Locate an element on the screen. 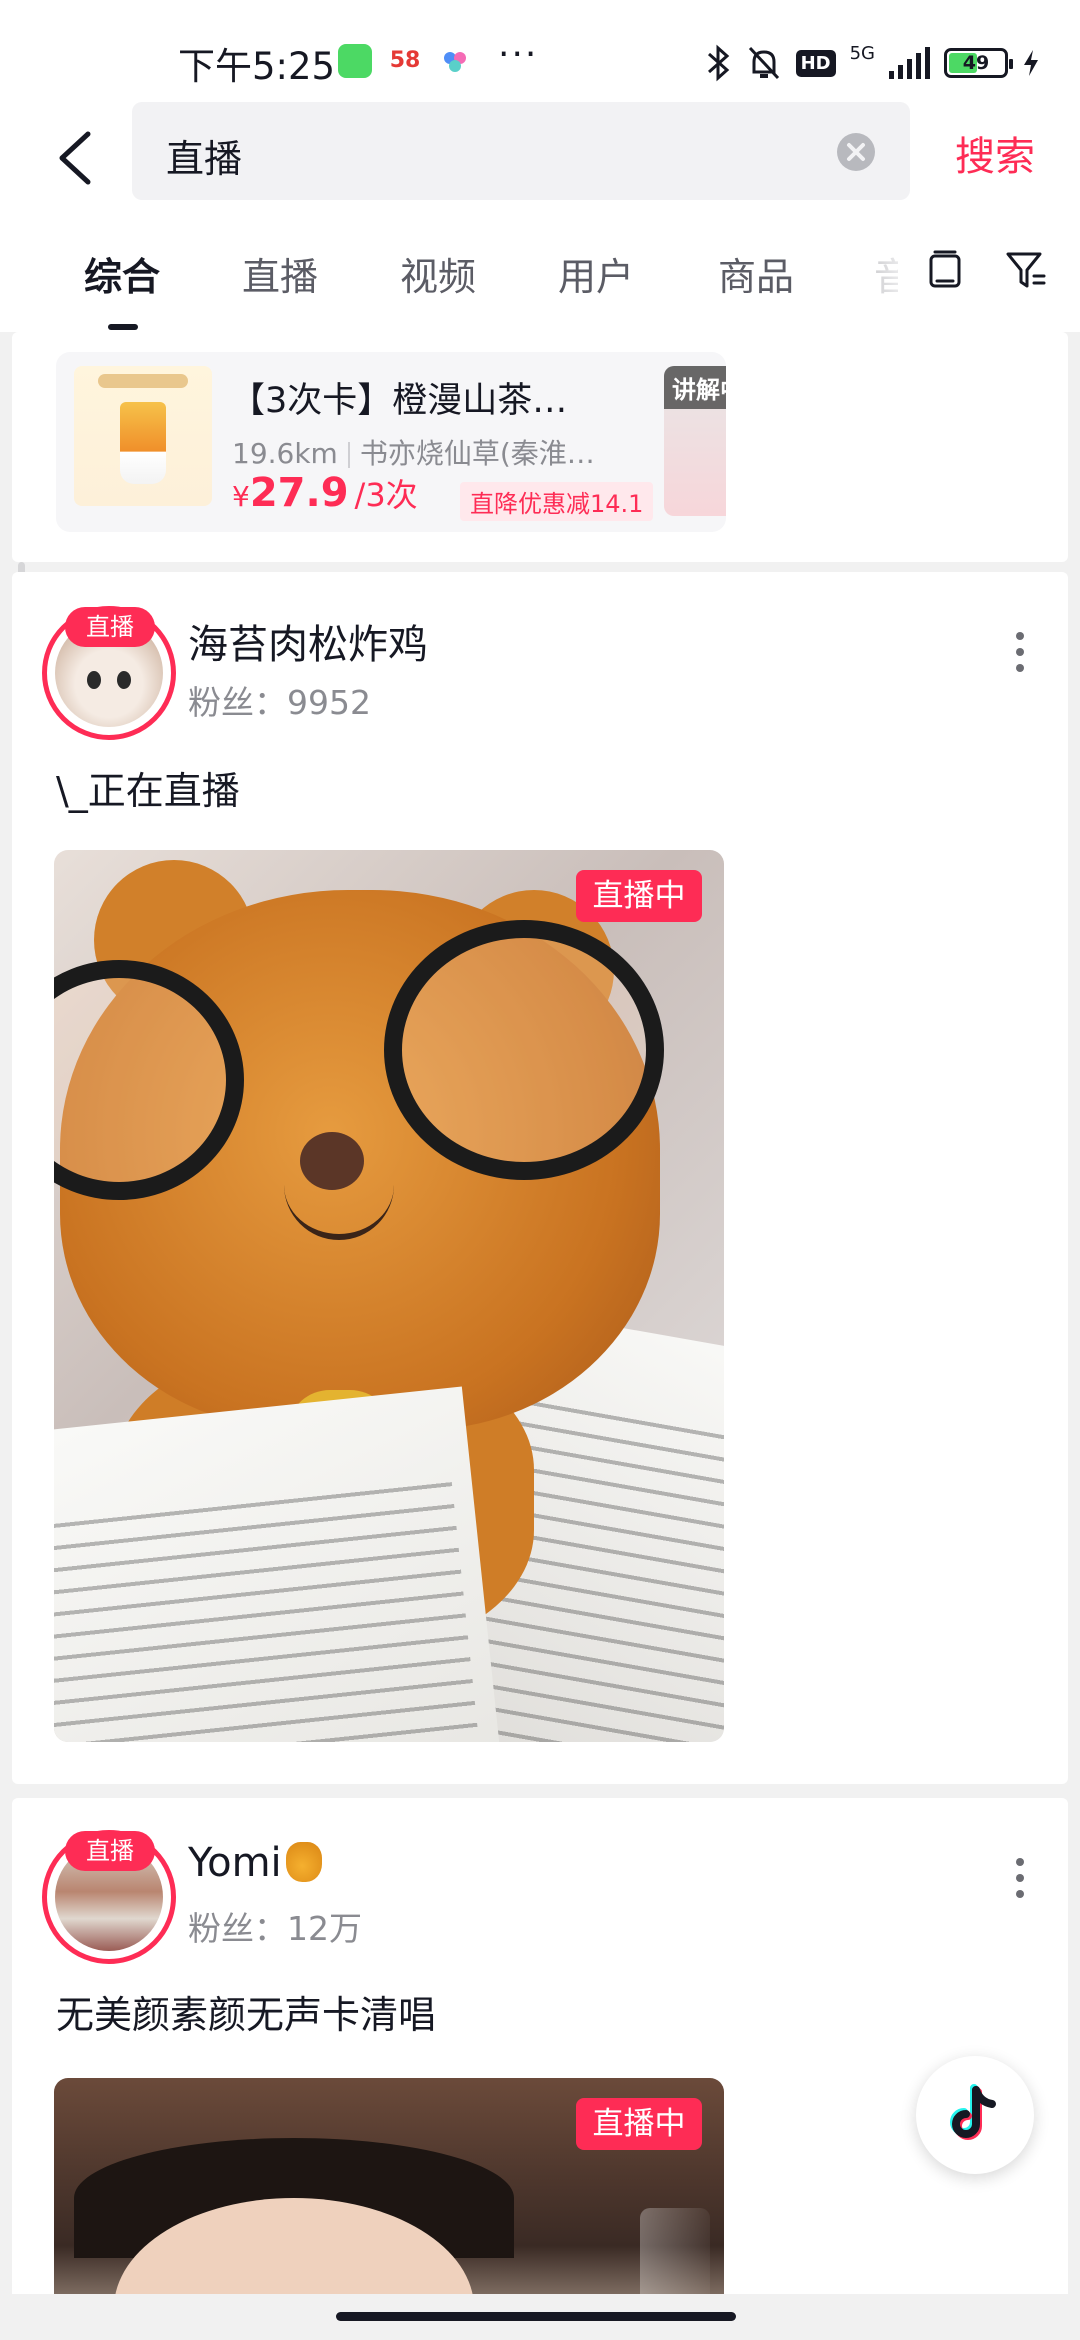  signal-icon is located at coordinates (909, 63).